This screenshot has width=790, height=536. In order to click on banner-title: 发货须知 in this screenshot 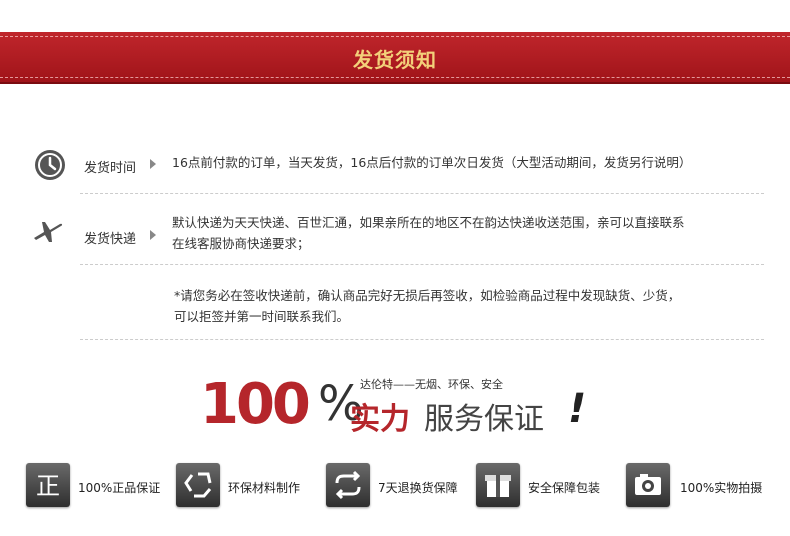, I will do `click(395, 60)`.